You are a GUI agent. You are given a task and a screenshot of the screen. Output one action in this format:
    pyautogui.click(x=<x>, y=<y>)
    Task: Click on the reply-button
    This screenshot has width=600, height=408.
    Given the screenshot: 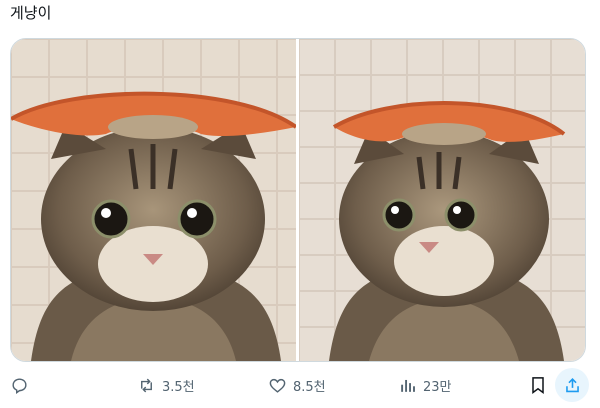 What is the action you would take?
    pyautogui.click(x=19, y=385)
    